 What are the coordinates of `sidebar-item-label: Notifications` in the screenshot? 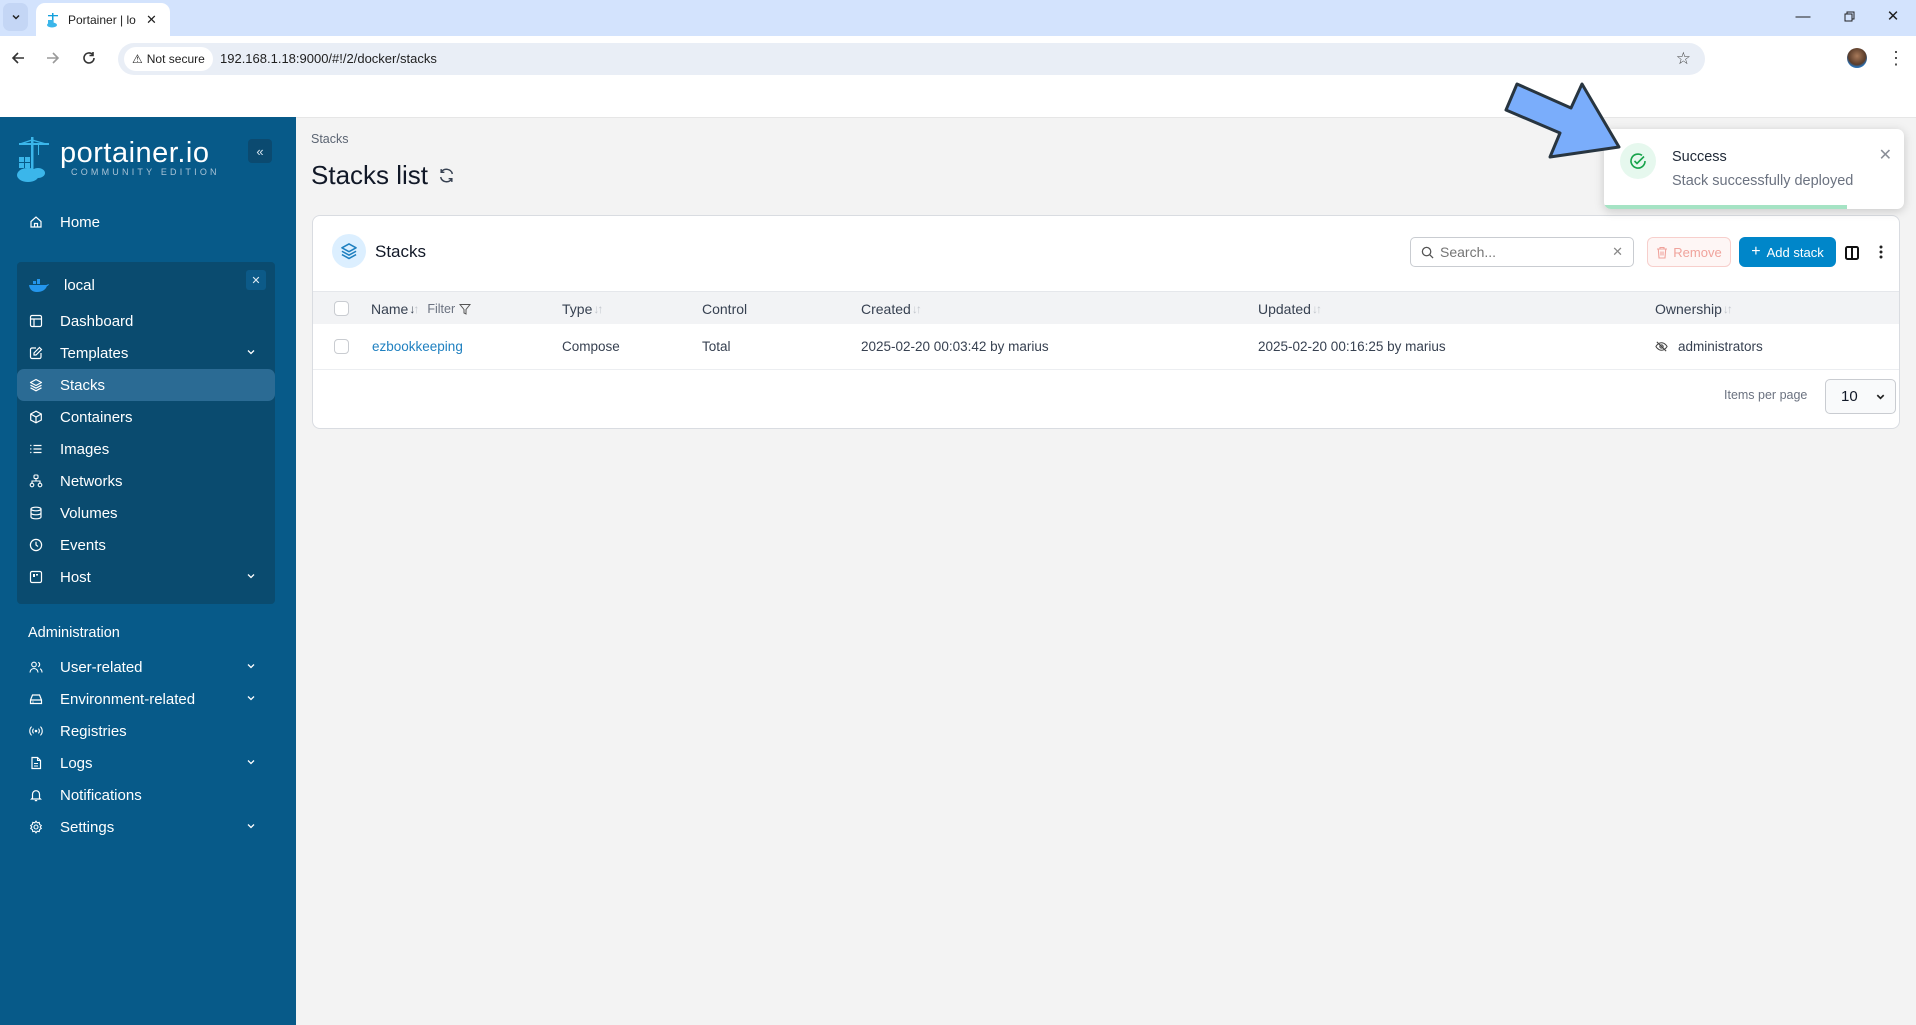 It's located at (101, 795).